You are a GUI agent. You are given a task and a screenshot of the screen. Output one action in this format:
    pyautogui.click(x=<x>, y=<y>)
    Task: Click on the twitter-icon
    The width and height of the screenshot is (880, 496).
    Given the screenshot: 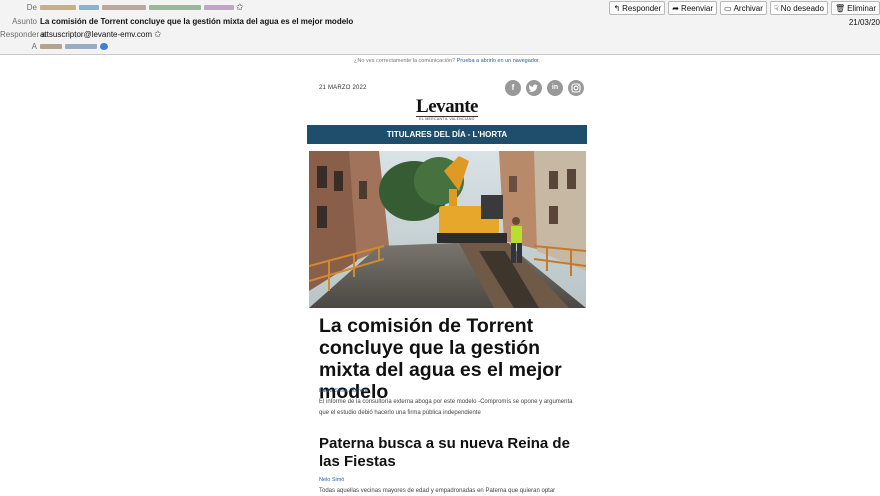 What is the action you would take?
    pyautogui.click(x=534, y=88)
    